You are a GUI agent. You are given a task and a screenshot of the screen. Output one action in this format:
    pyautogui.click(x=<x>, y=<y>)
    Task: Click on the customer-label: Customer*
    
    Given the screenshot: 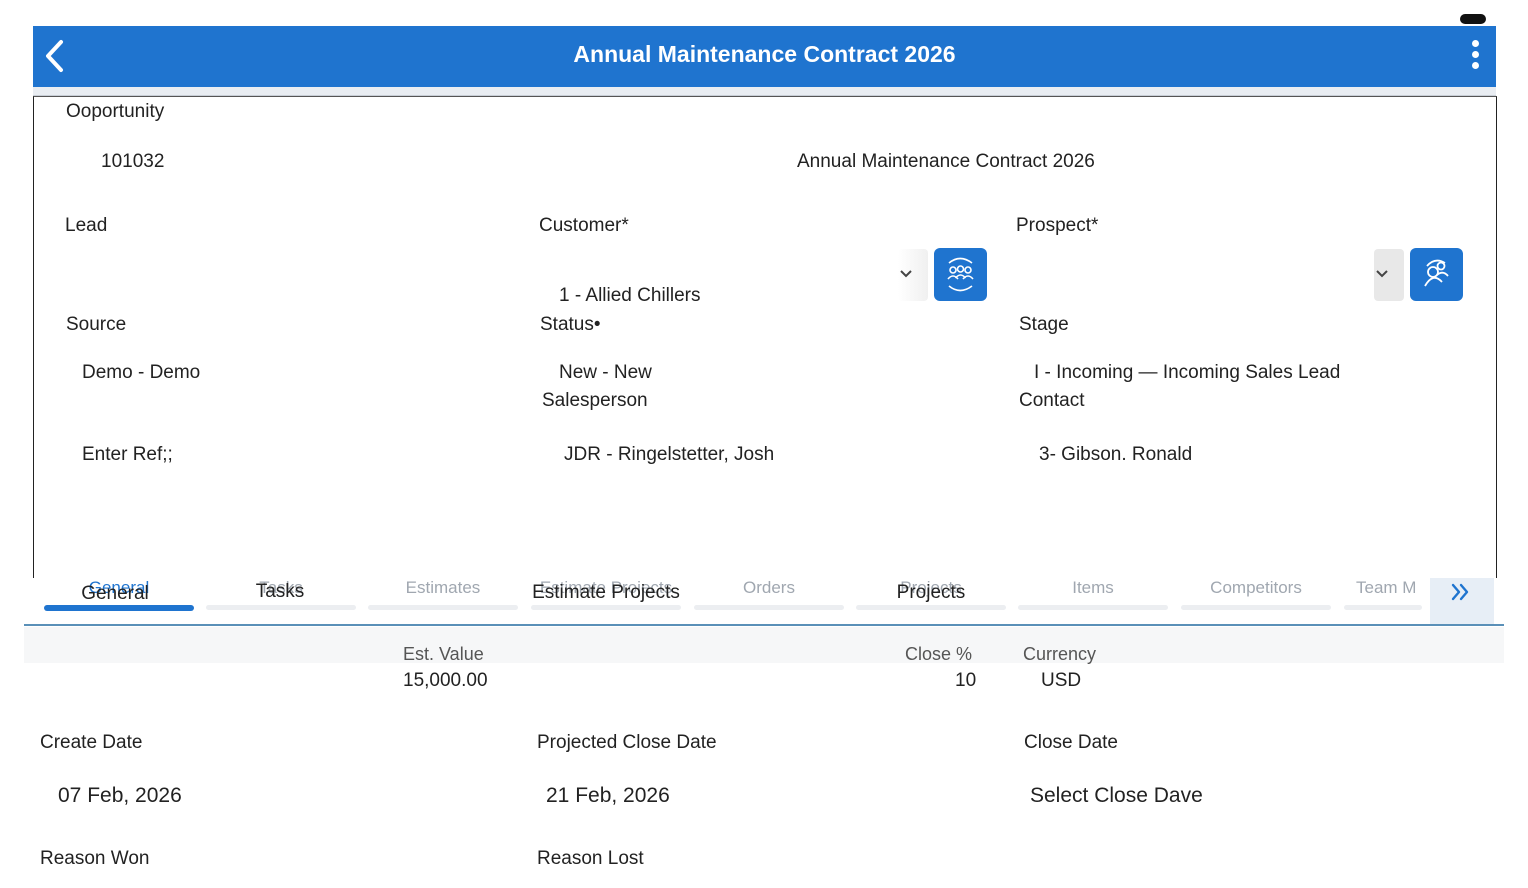 What is the action you would take?
    pyautogui.click(x=584, y=225)
    